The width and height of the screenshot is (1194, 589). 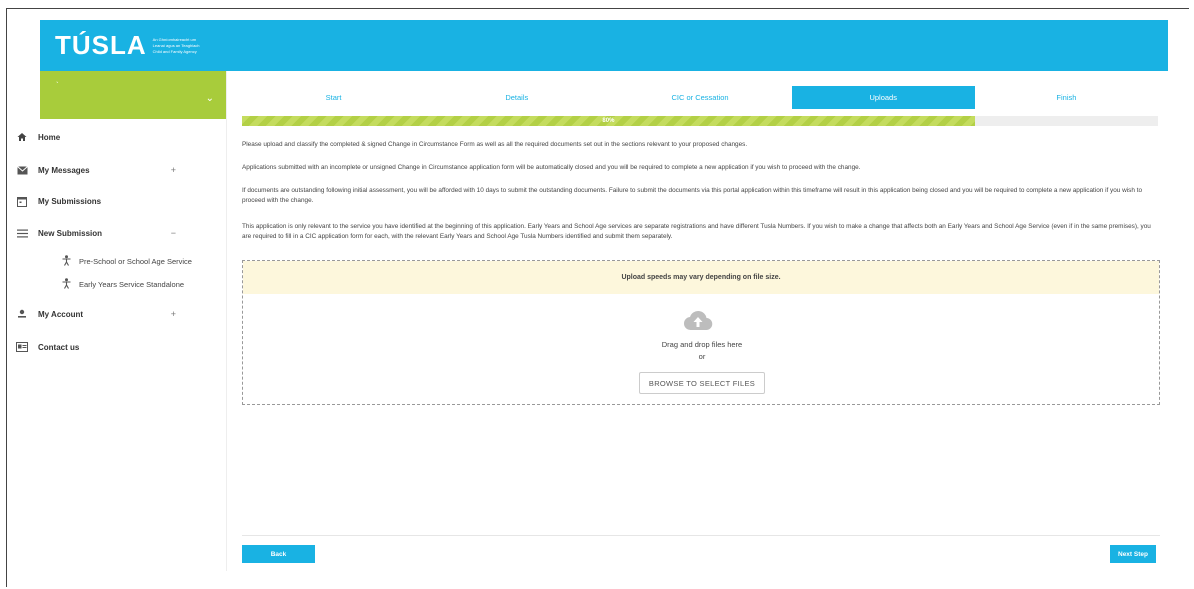 I want to click on person-icon, so click(x=22, y=314).